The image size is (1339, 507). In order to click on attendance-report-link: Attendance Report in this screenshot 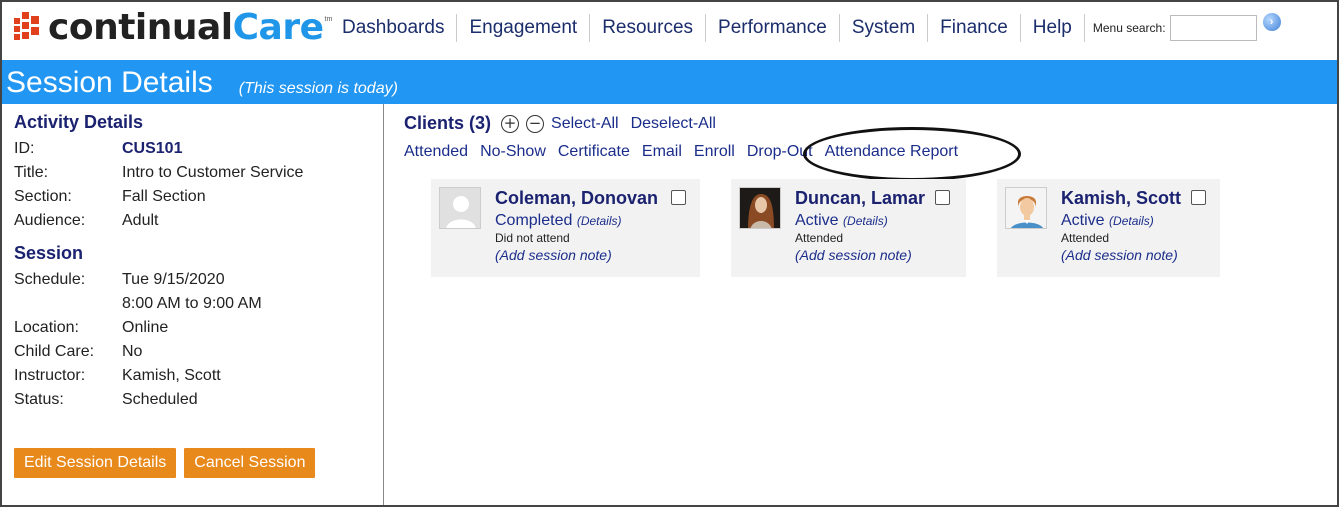, I will do `click(891, 152)`.